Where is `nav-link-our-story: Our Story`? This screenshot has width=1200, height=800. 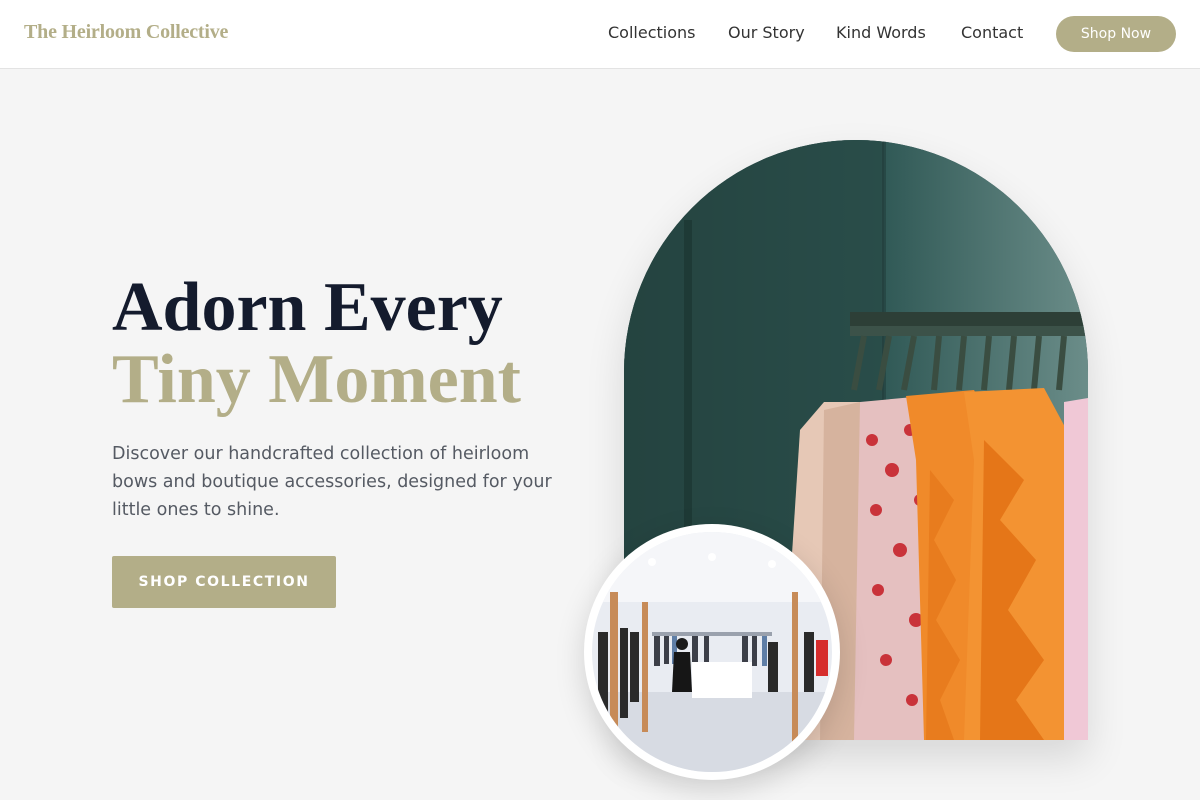 nav-link-our-story: Our Story is located at coordinates (766, 32).